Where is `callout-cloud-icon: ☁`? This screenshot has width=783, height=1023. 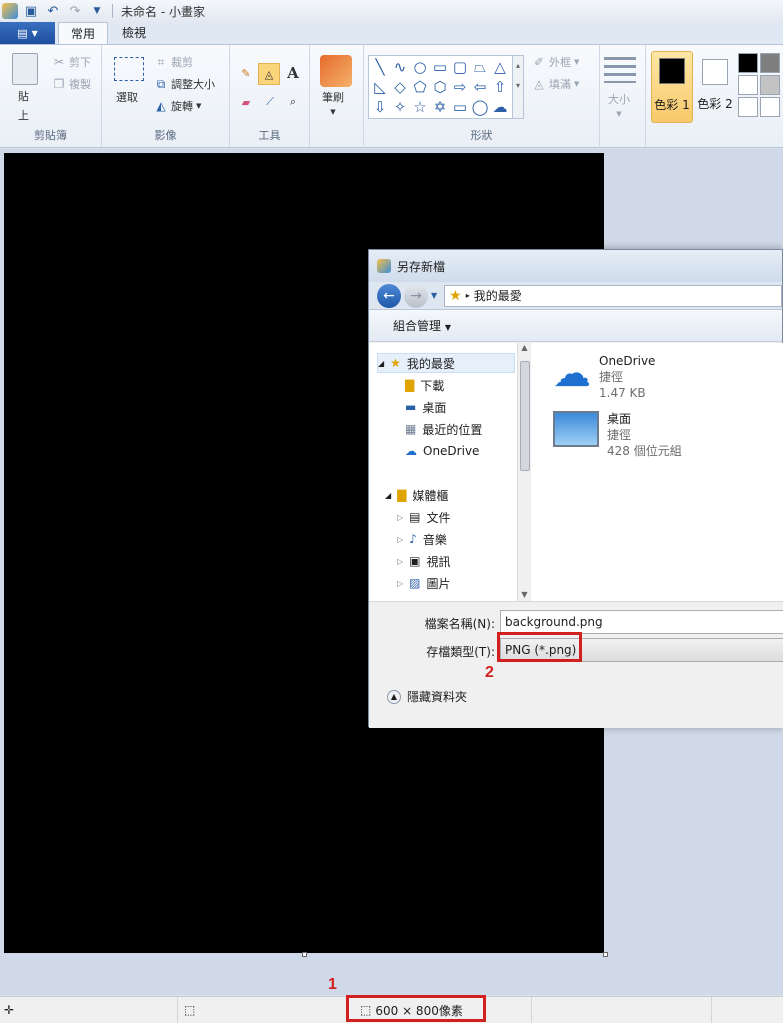
callout-cloud-icon: ☁ is located at coordinates (500, 107).